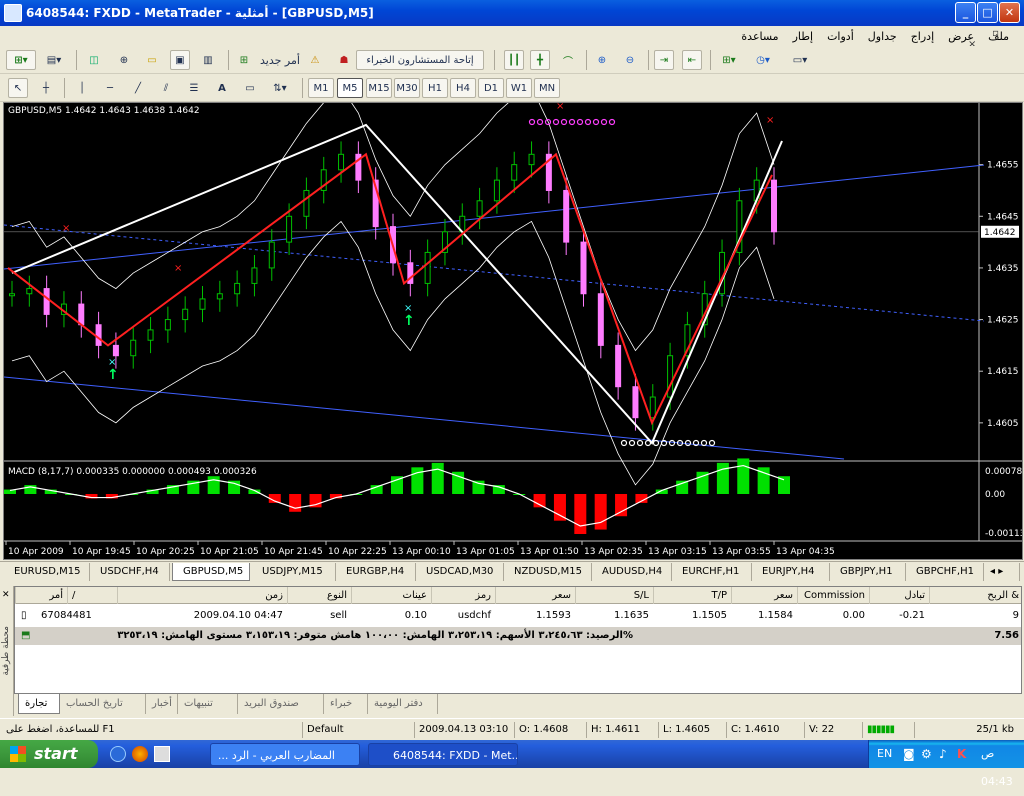 The height and width of the screenshot is (796, 1024). I want to click on arrows-tool-icon: ⇅▾, so click(280, 88).